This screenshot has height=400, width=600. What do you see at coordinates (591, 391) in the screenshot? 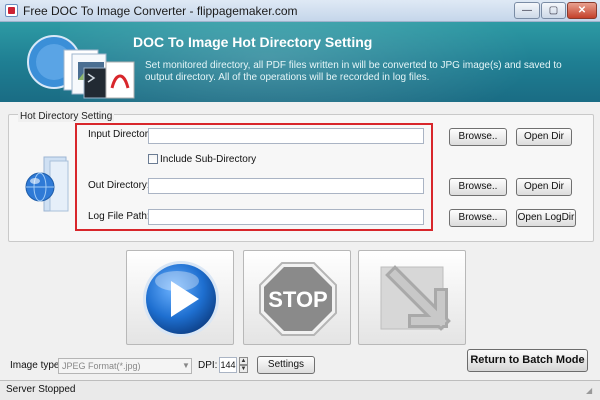
I see `resize-grip-icon: ◢` at bounding box center [591, 391].